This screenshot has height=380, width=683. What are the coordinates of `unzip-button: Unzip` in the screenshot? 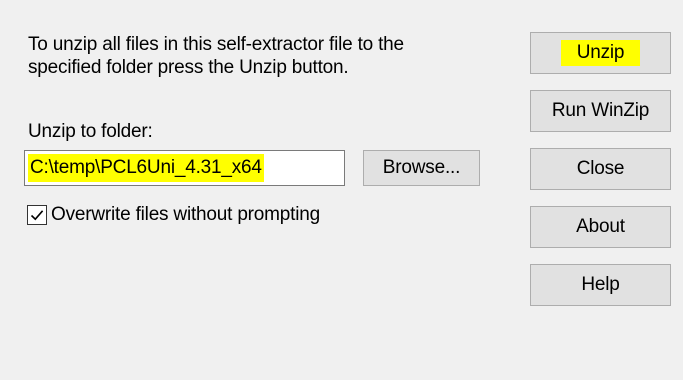 It's located at (600, 53).